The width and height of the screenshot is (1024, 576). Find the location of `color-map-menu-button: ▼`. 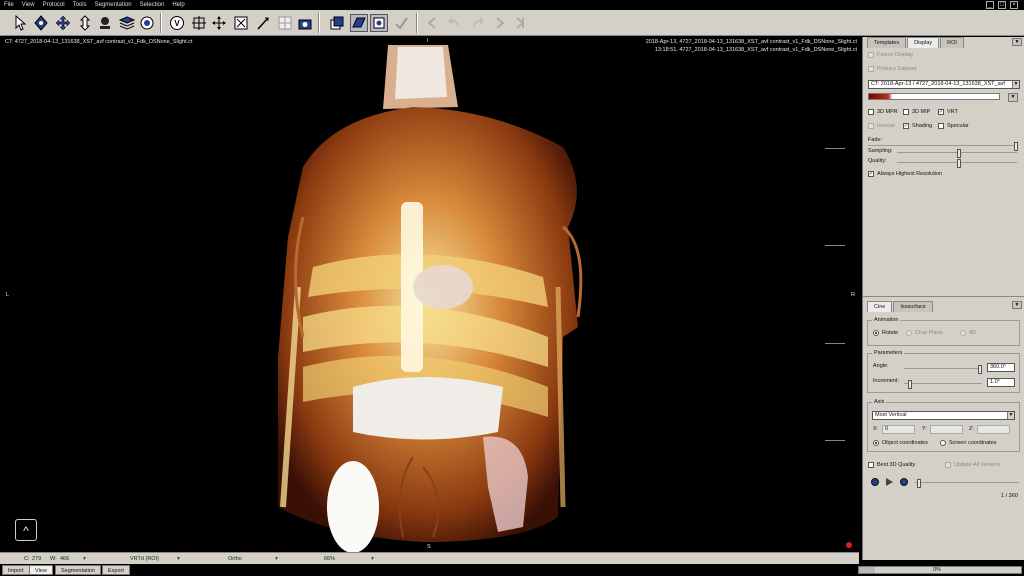

color-map-menu-button: ▼ is located at coordinates (1013, 97).